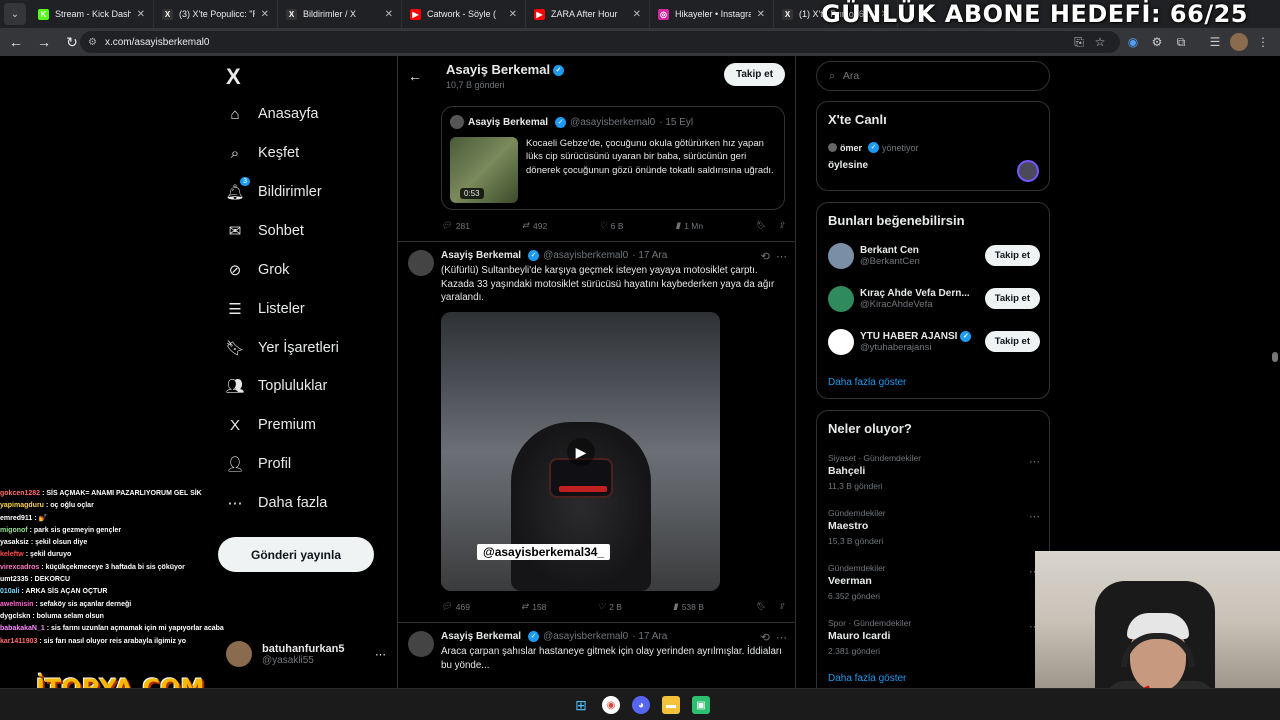  I want to click on search-input: ⌕ Ara, so click(933, 76).